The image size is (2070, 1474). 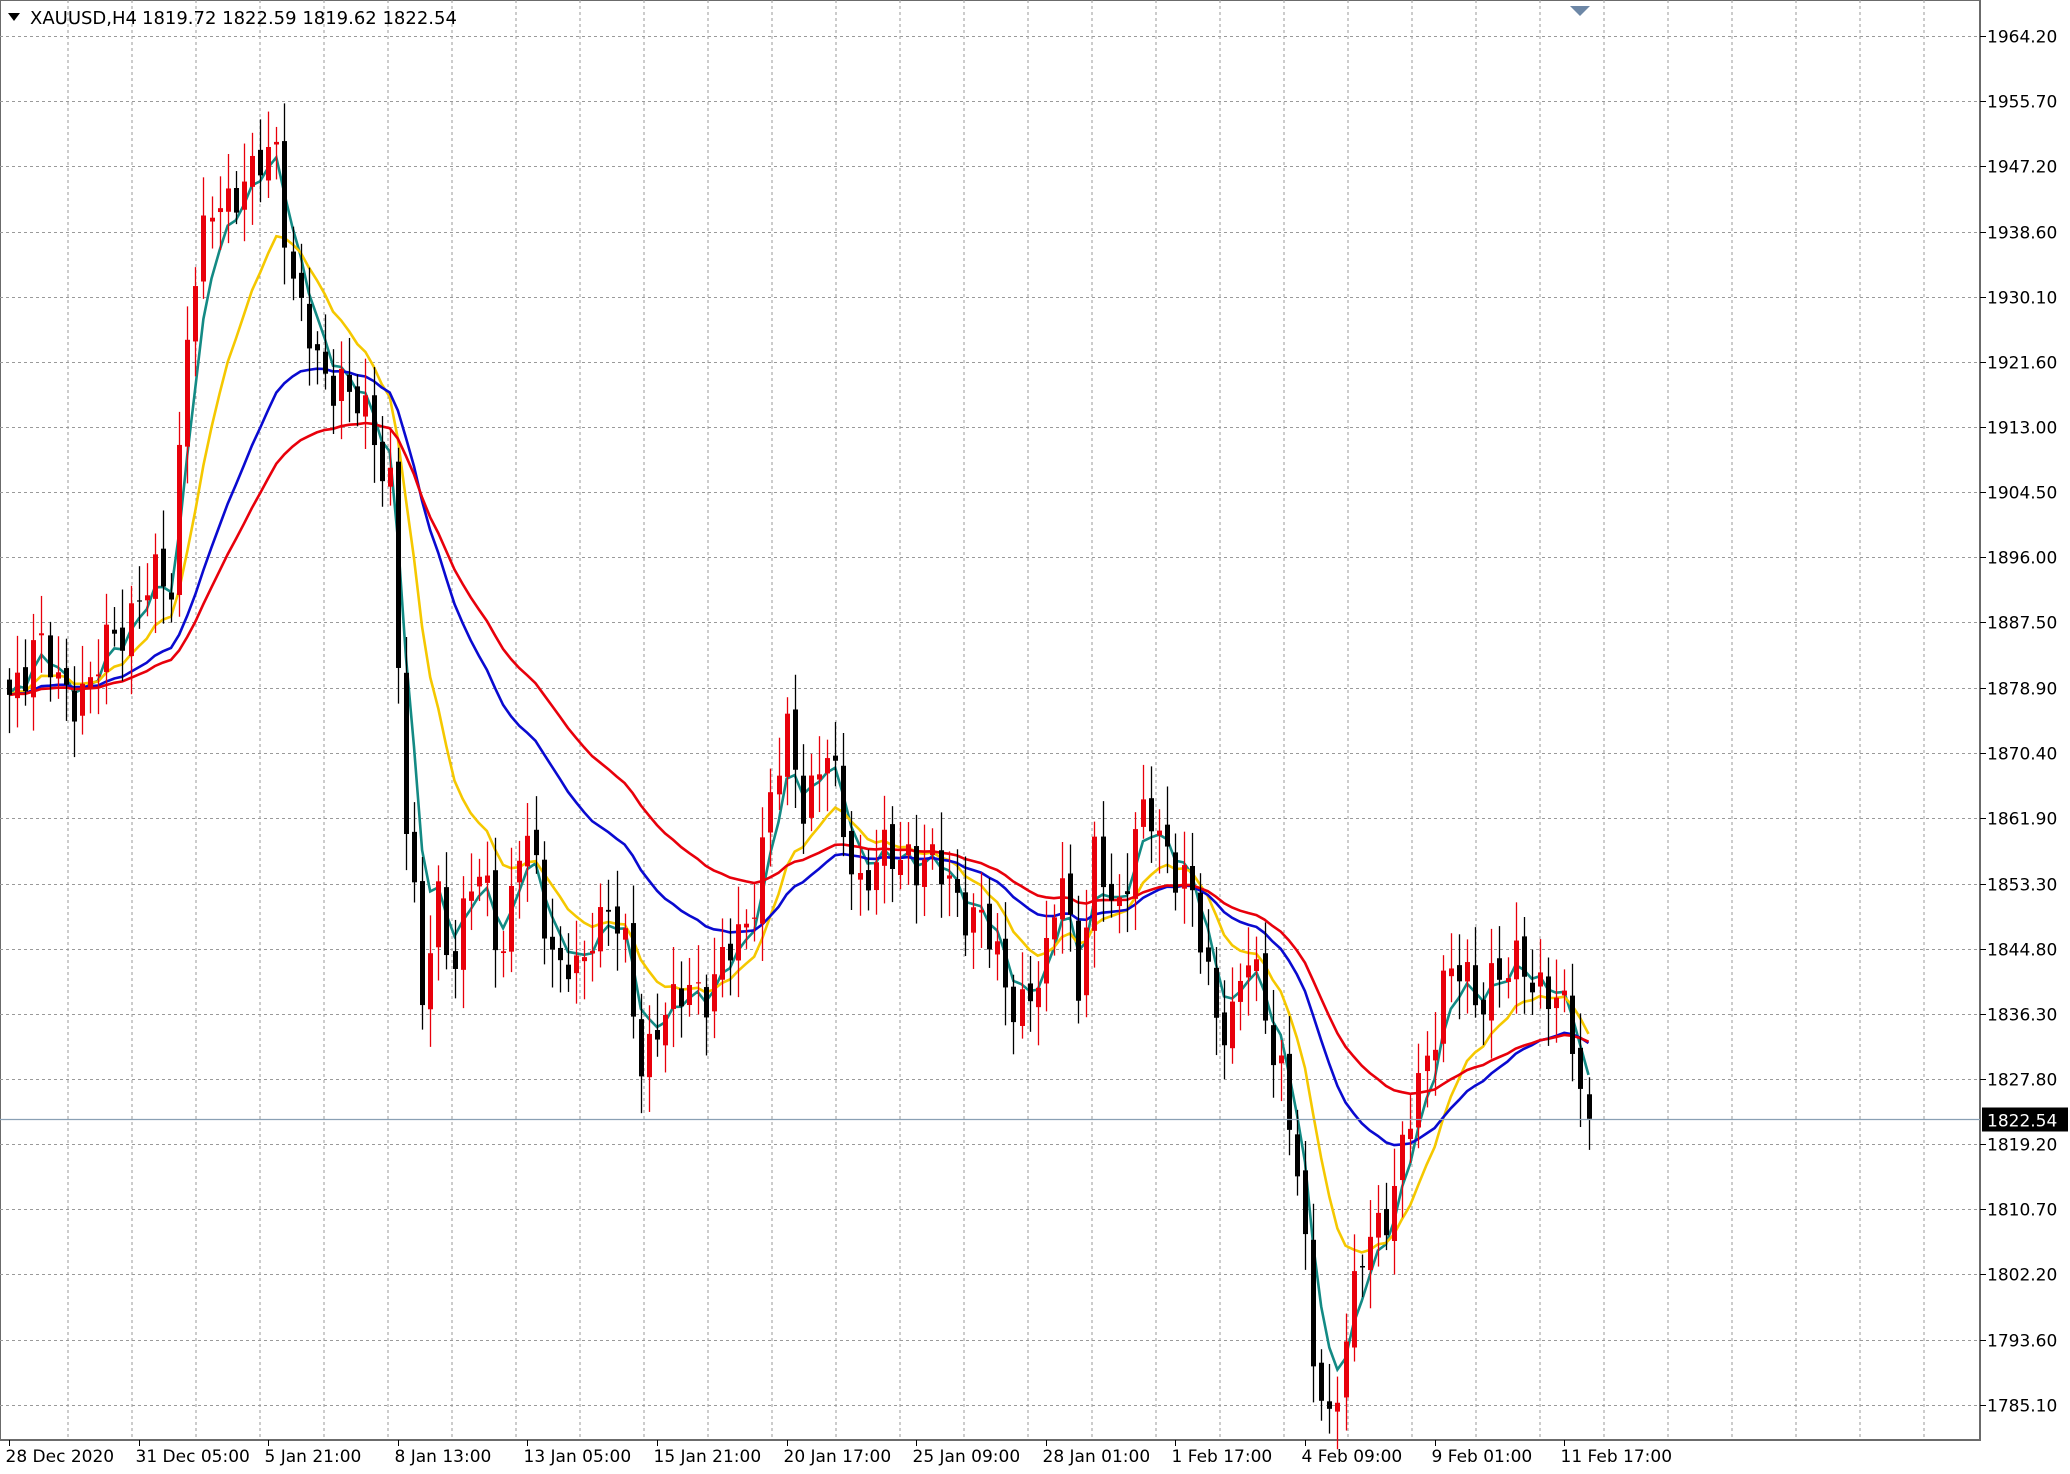 What do you see at coordinates (2022, 624) in the screenshot?
I see `y-tick-label: 1887.50` at bounding box center [2022, 624].